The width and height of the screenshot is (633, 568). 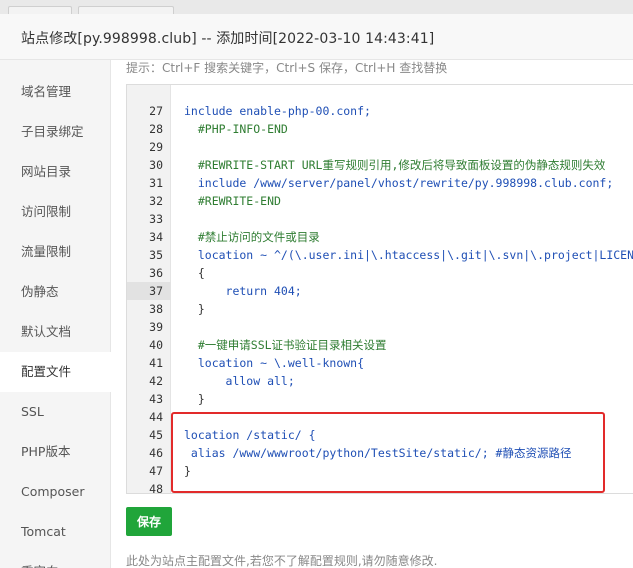 I want to click on line-number: 31, so click(x=156, y=183).